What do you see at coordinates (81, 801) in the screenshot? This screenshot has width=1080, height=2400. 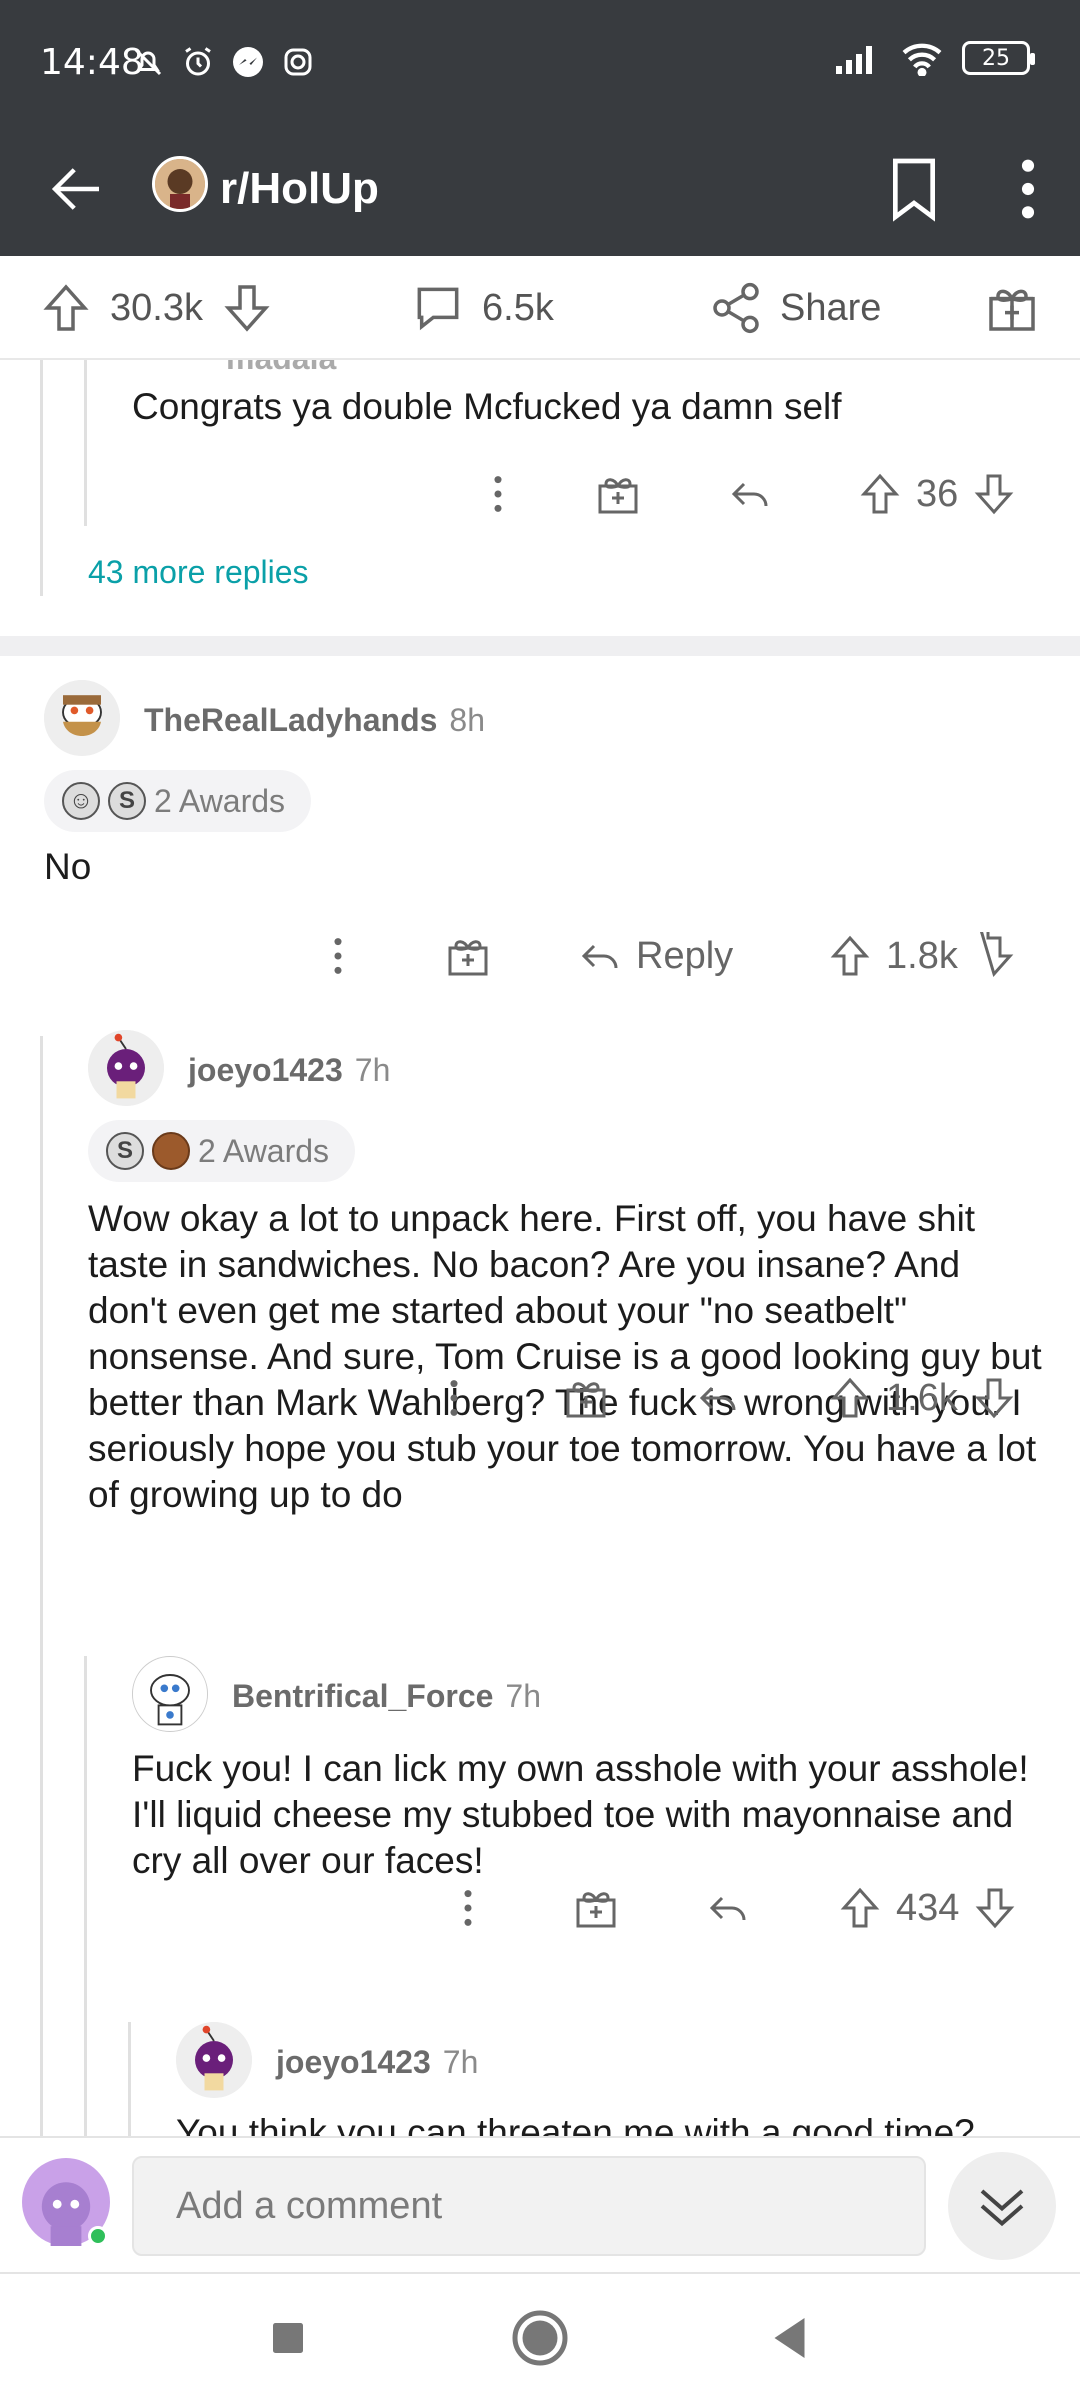 I see `award-icon: ☺` at bounding box center [81, 801].